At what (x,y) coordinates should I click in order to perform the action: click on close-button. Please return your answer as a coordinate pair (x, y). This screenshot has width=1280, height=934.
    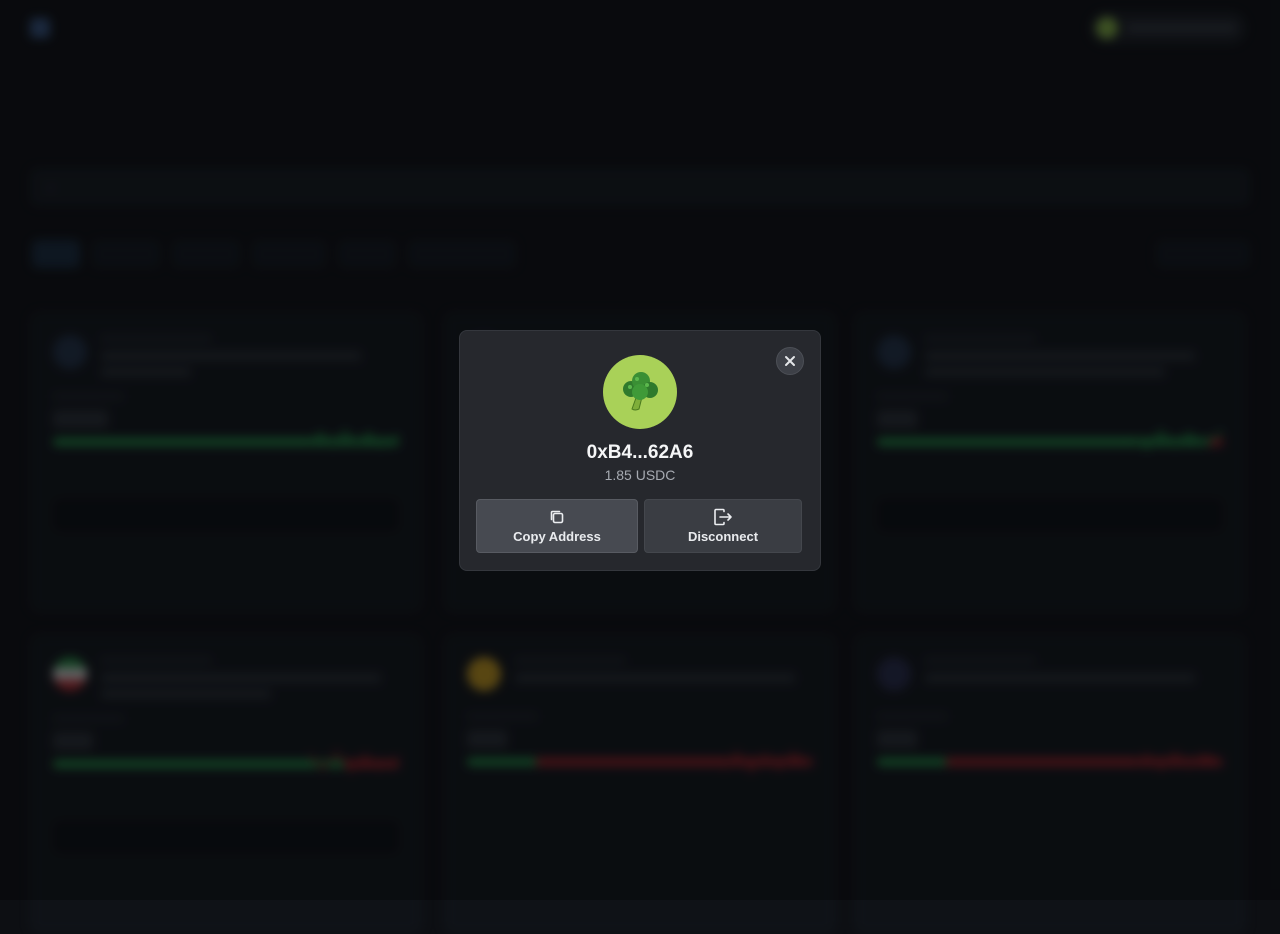
    Looking at the image, I should click on (790, 361).